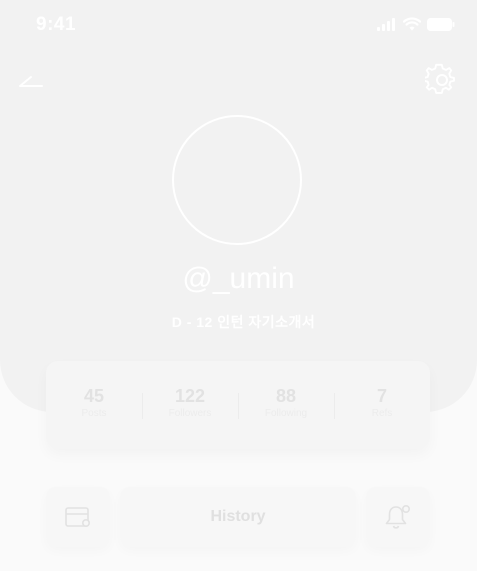 The width and height of the screenshot is (477, 571). I want to click on wifi-icon, so click(412, 24).